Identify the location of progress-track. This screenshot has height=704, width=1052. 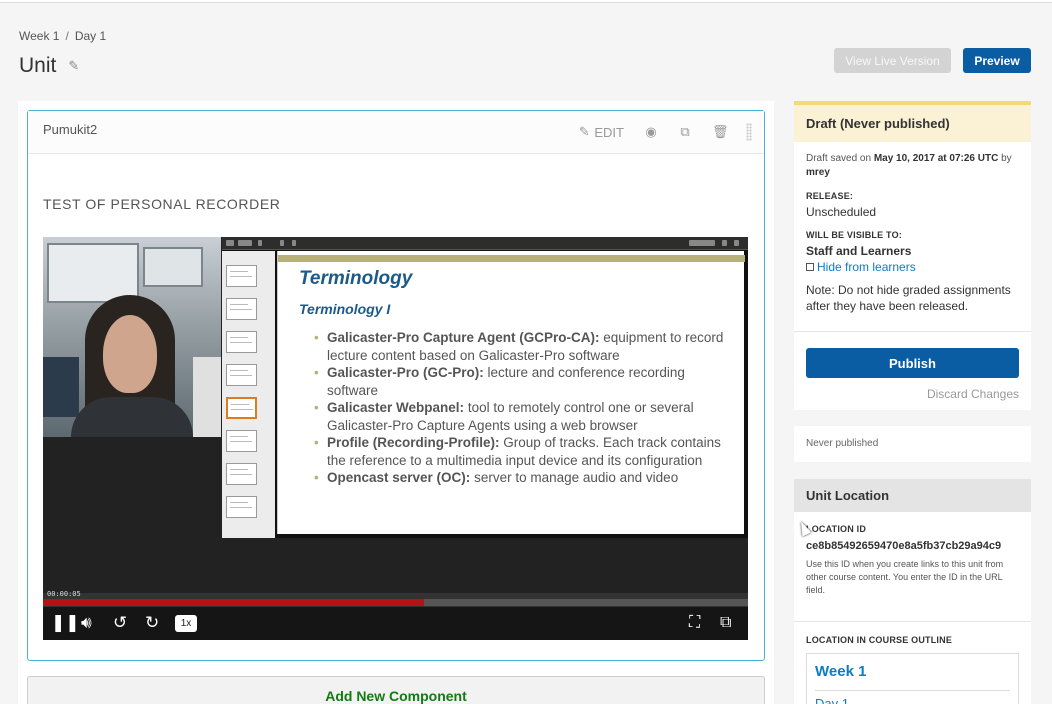
(395, 602).